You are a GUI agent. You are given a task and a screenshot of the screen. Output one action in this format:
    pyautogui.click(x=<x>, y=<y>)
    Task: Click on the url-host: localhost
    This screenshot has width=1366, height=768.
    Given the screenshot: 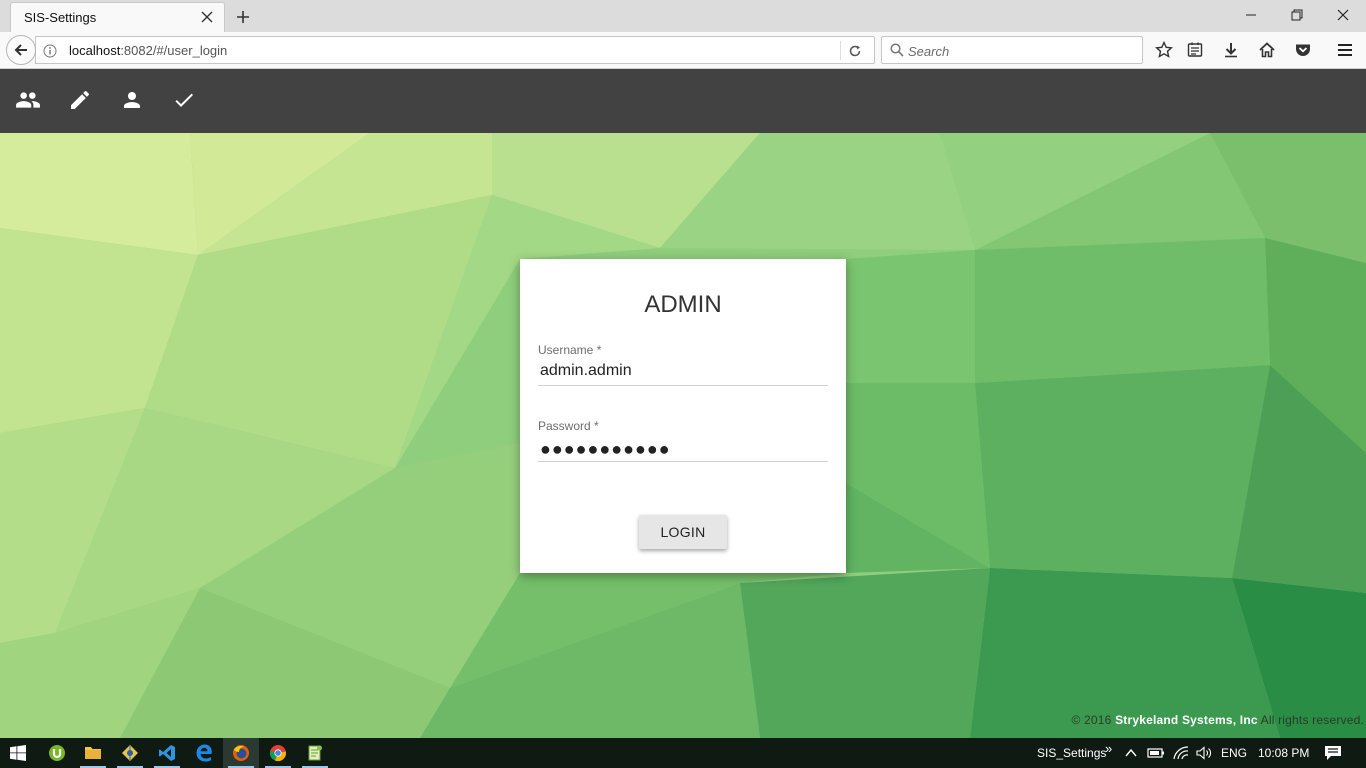 What is the action you would take?
    pyautogui.click(x=95, y=50)
    